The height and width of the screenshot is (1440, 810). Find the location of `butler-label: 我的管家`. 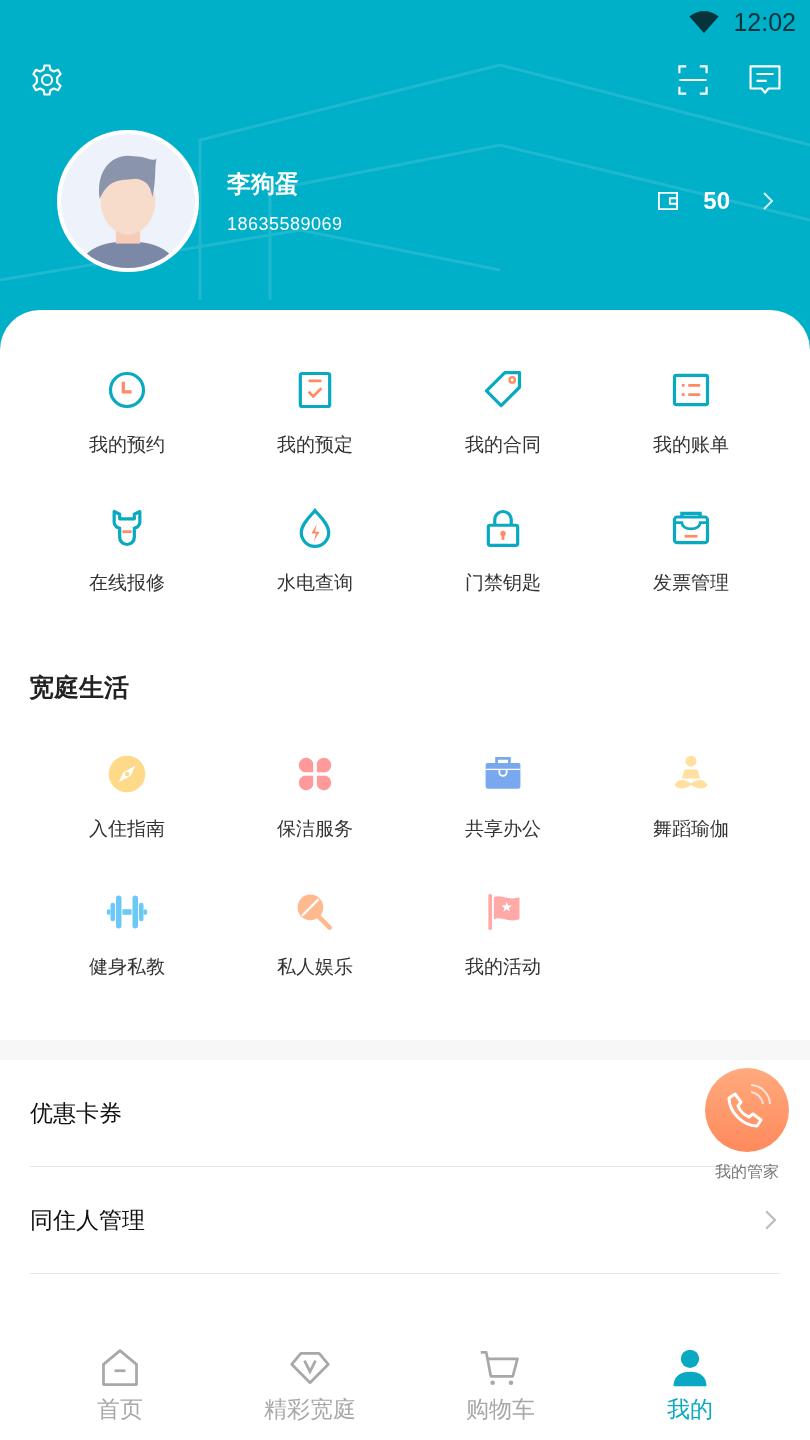

butler-label: 我的管家 is located at coordinates (747, 1172).